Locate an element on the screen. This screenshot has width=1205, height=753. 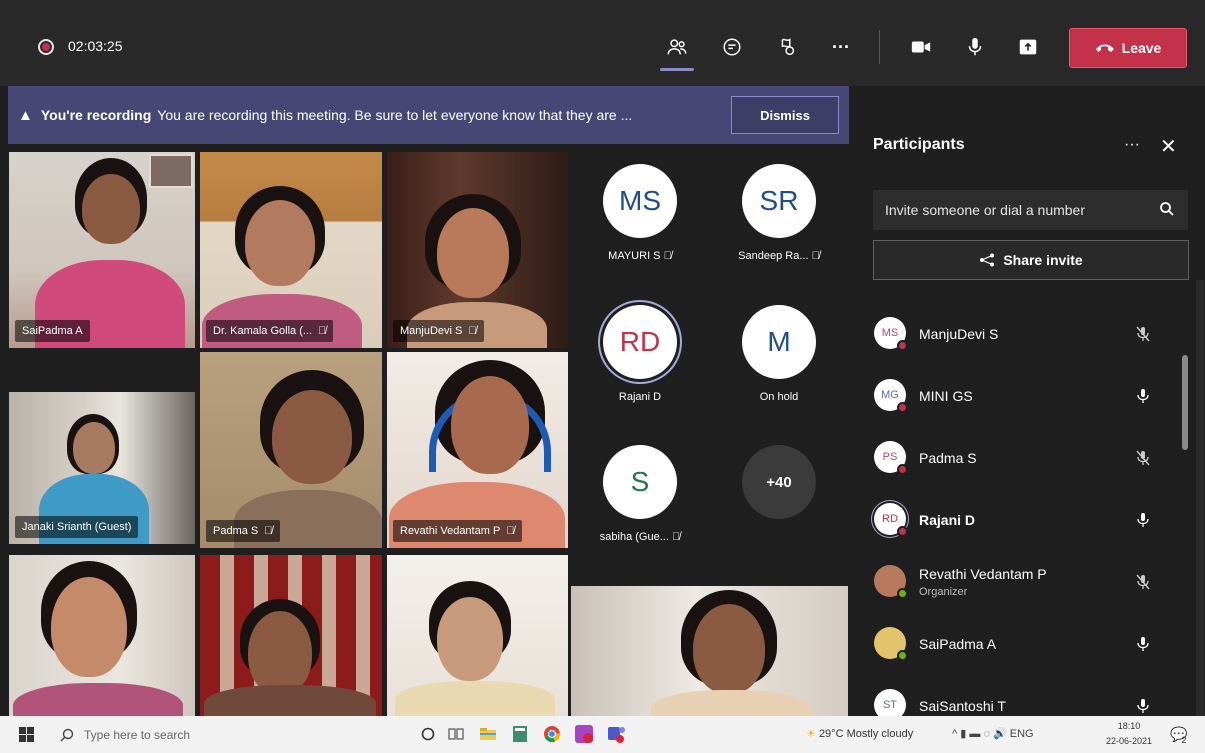
participant-name: Revathi Vedantam P is located at coordinates (983, 574).